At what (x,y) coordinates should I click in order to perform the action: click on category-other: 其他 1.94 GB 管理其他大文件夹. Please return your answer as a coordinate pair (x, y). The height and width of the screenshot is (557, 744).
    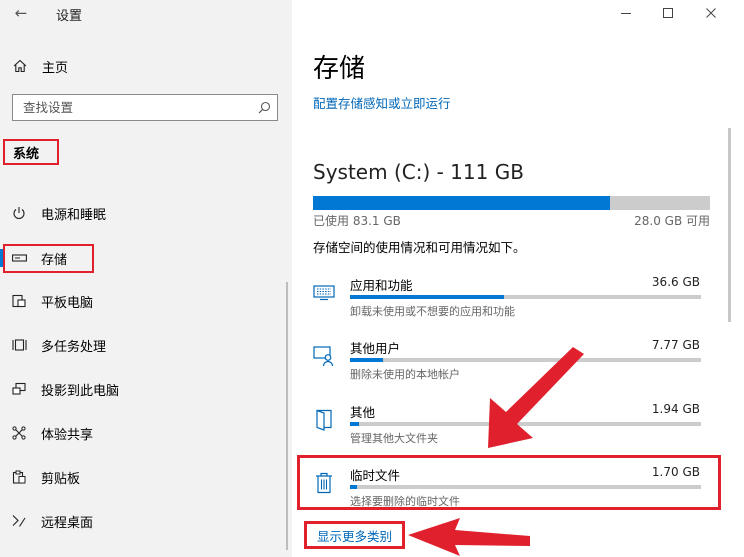
    Looking at the image, I should click on (510, 429).